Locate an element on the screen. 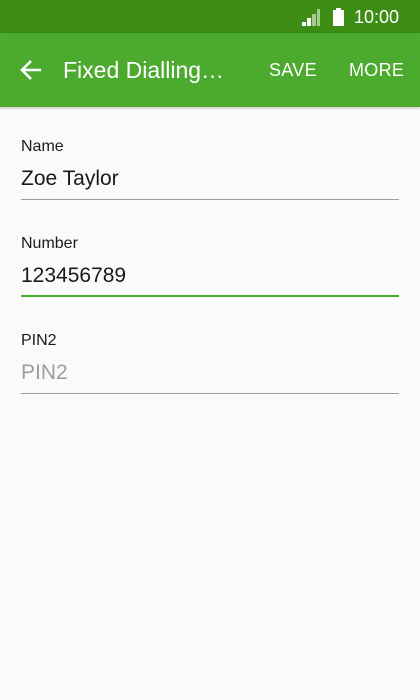 This screenshot has height=700, width=420. more-button: MORE is located at coordinates (376, 70).